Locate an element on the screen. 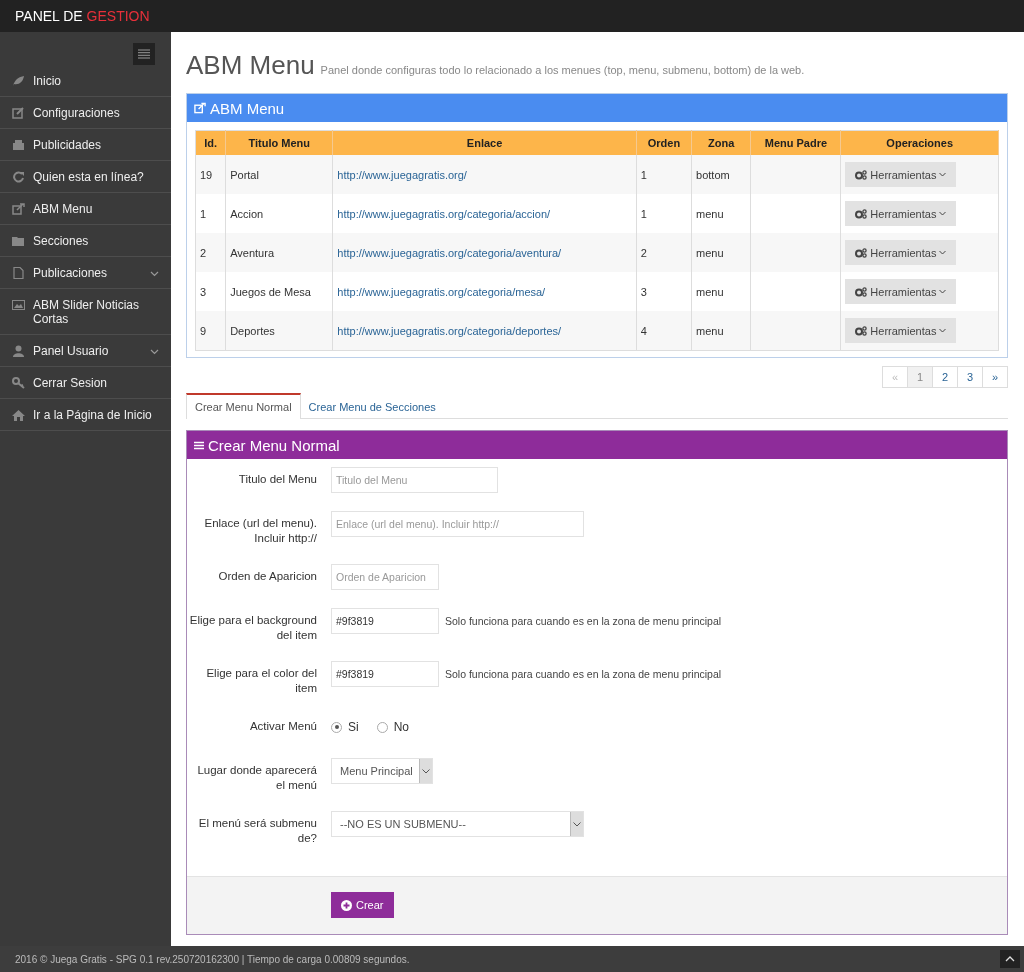  radio-label: Si is located at coordinates (353, 727).